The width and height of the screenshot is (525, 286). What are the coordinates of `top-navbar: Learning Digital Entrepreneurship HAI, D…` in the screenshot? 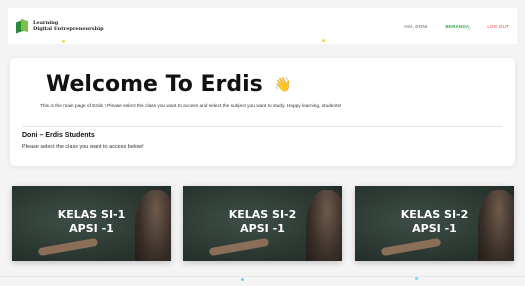 It's located at (262, 26).